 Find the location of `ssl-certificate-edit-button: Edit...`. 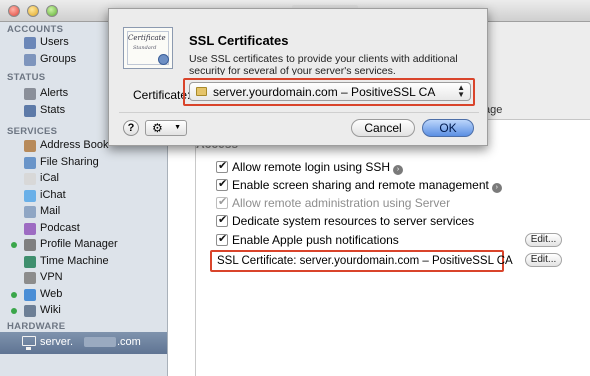

ssl-certificate-edit-button: Edit... is located at coordinates (543, 260).